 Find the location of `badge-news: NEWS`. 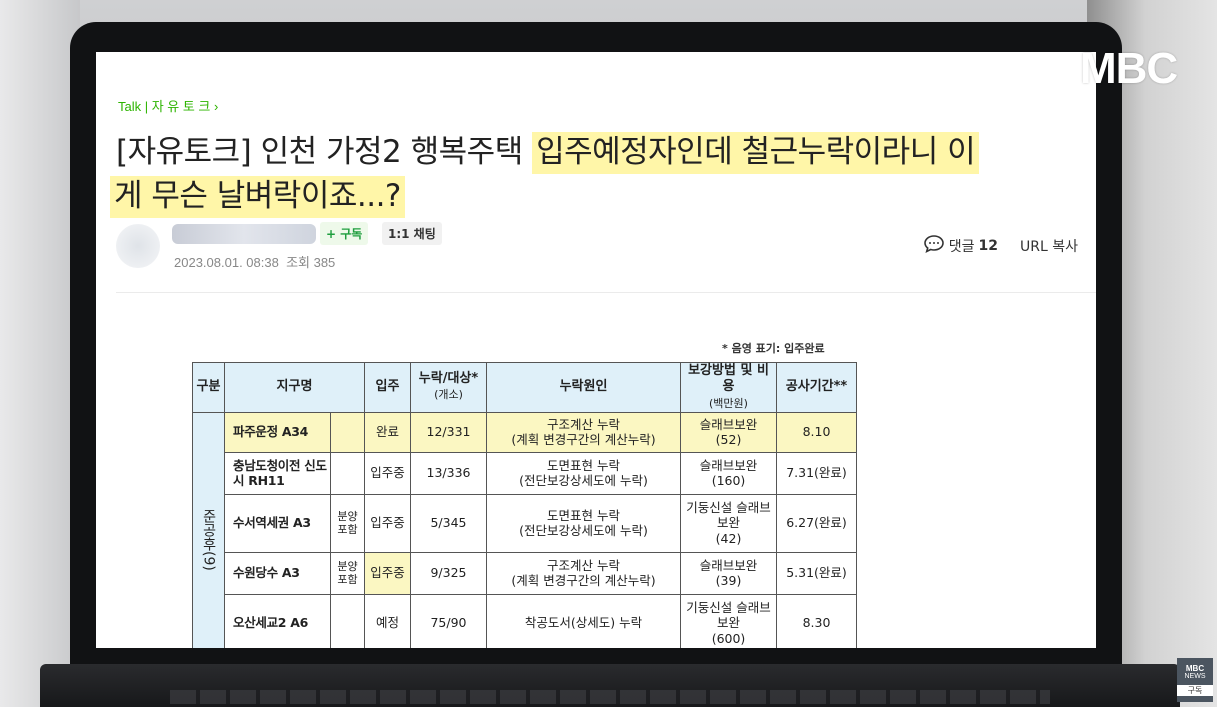

badge-news: NEWS is located at coordinates (1195, 676).